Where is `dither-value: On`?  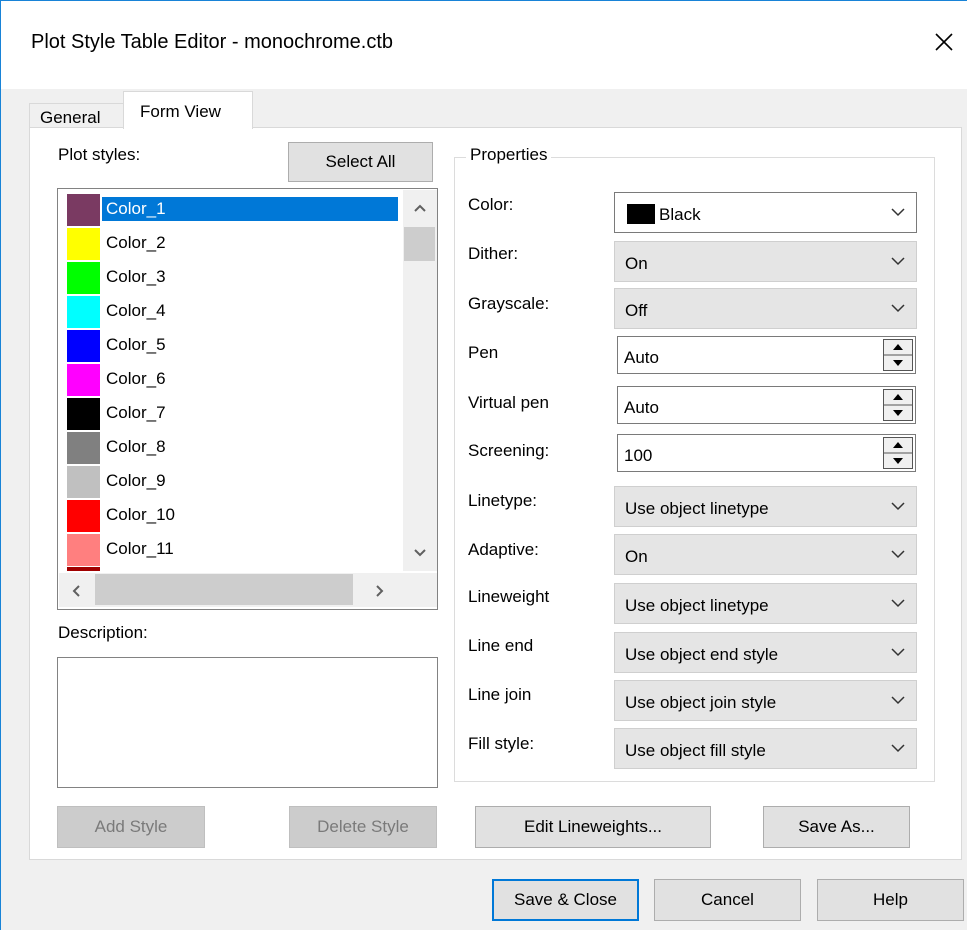 dither-value: On is located at coordinates (636, 263).